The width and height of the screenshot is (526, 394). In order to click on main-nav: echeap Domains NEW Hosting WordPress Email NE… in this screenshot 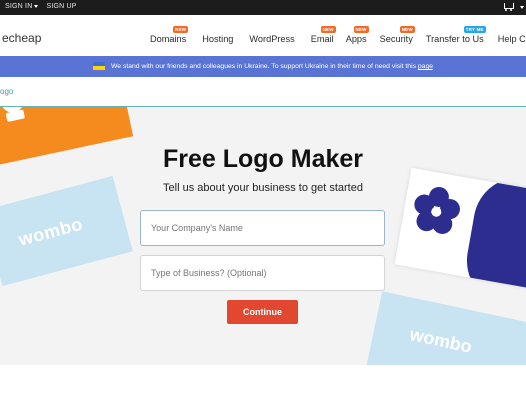, I will do `click(263, 35)`.